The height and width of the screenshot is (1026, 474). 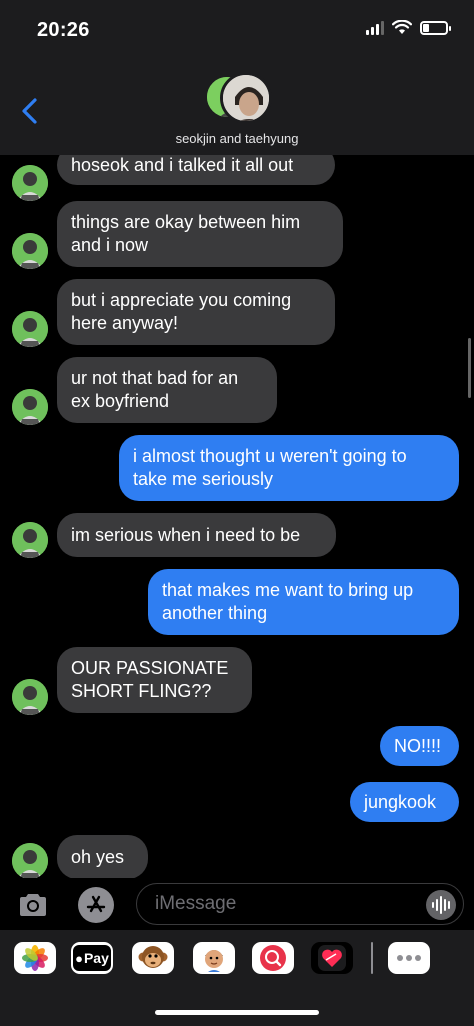 I want to click on group-name: seokjin and taehyung, so click(x=237, y=138).